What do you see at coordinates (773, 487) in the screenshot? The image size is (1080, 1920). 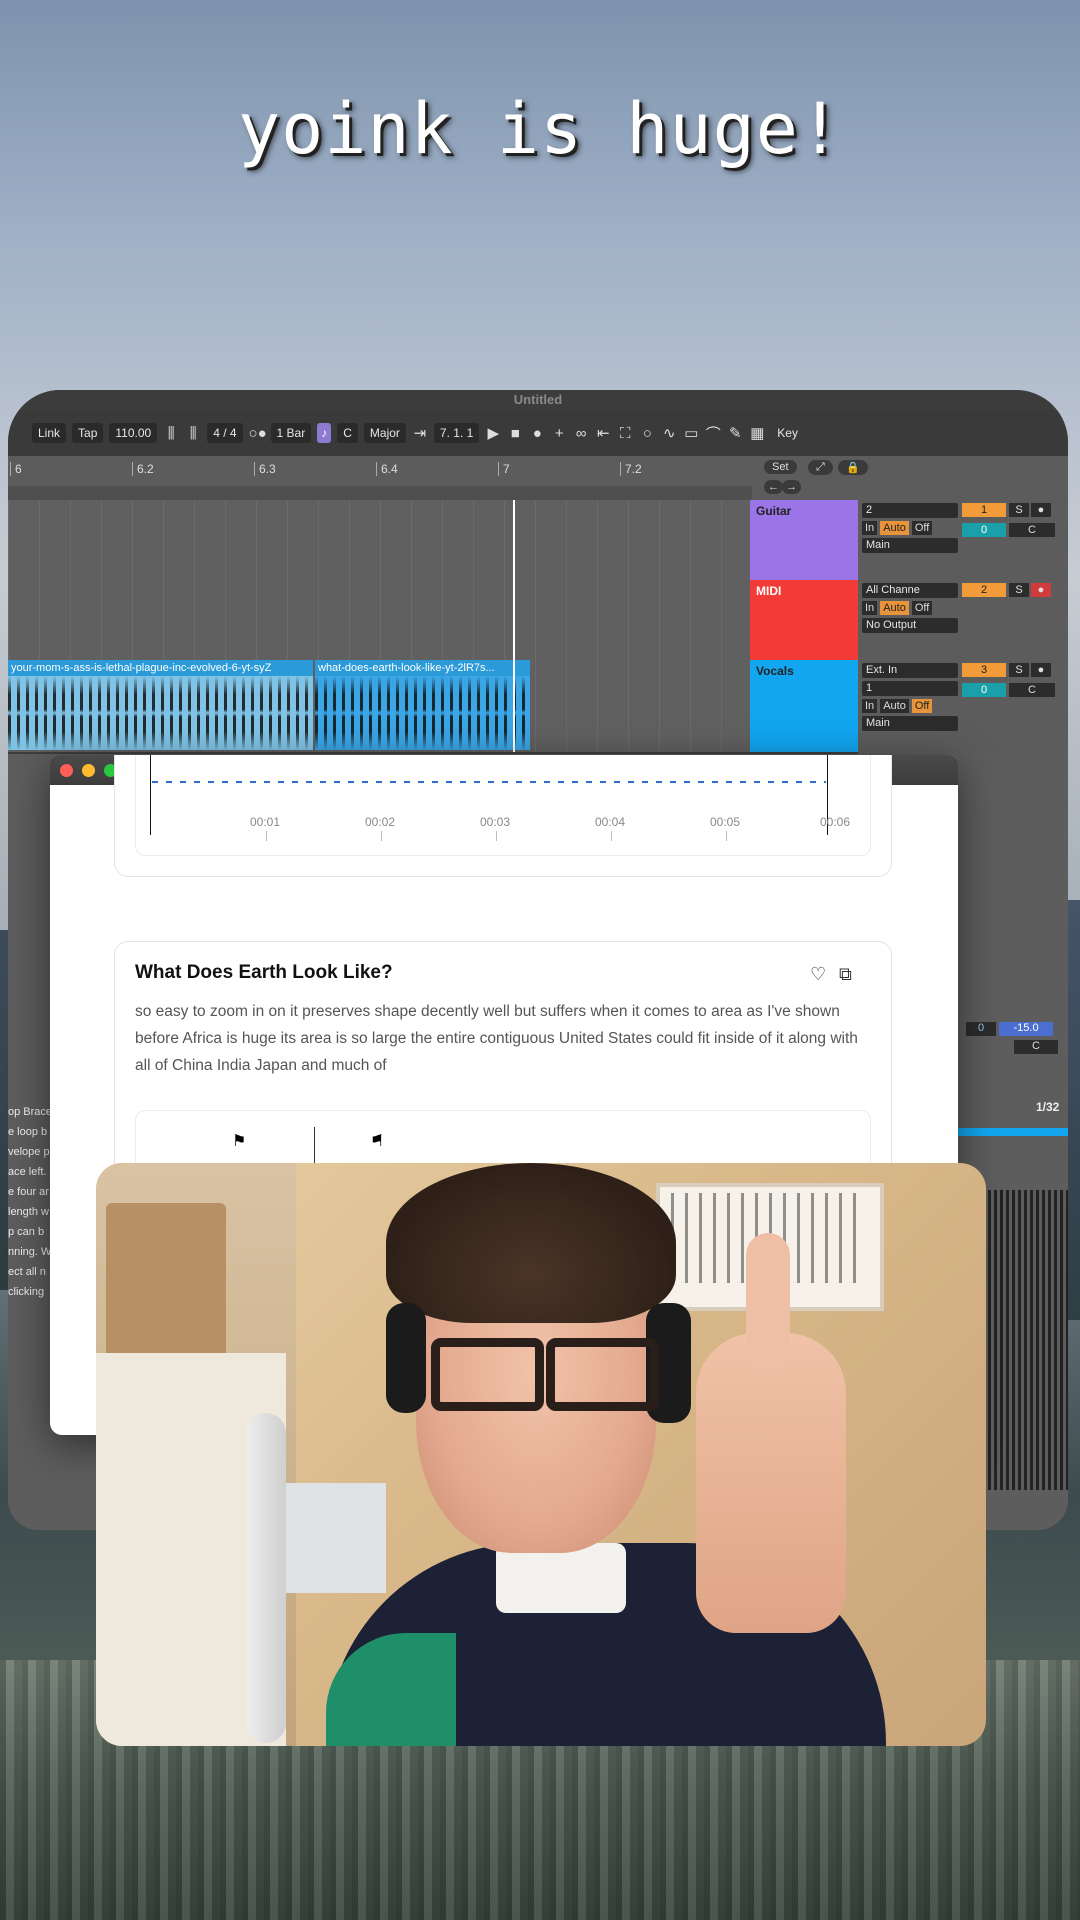 I see `back-icon: ←` at bounding box center [773, 487].